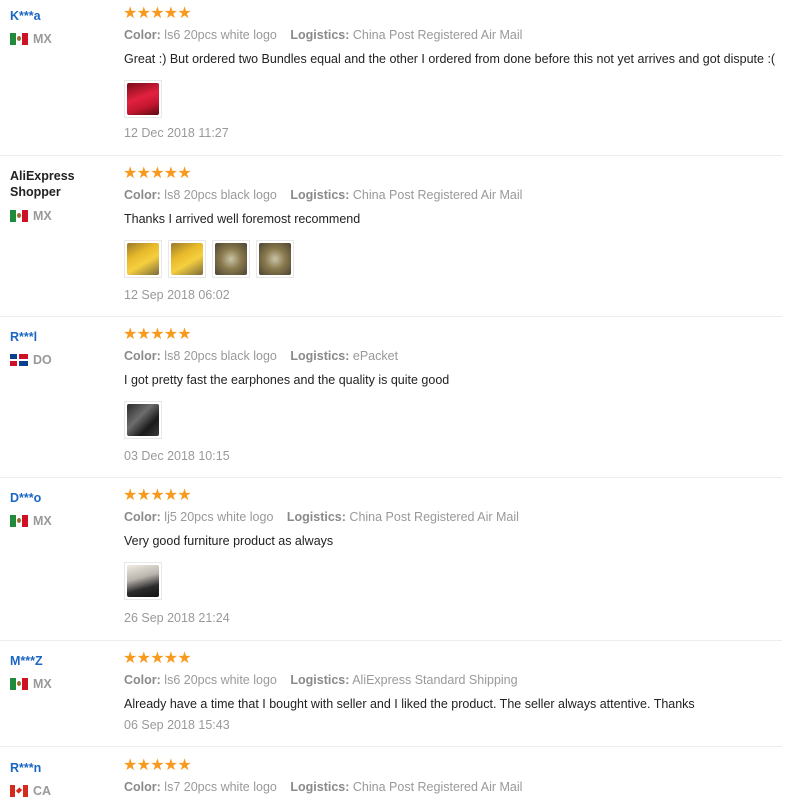 The height and width of the screenshot is (800, 800). What do you see at coordinates (323, 195) in the screenshot?
I see `order-info: Color: ls8 20pcs black logo Logistics` at bounding box center [323, 195].